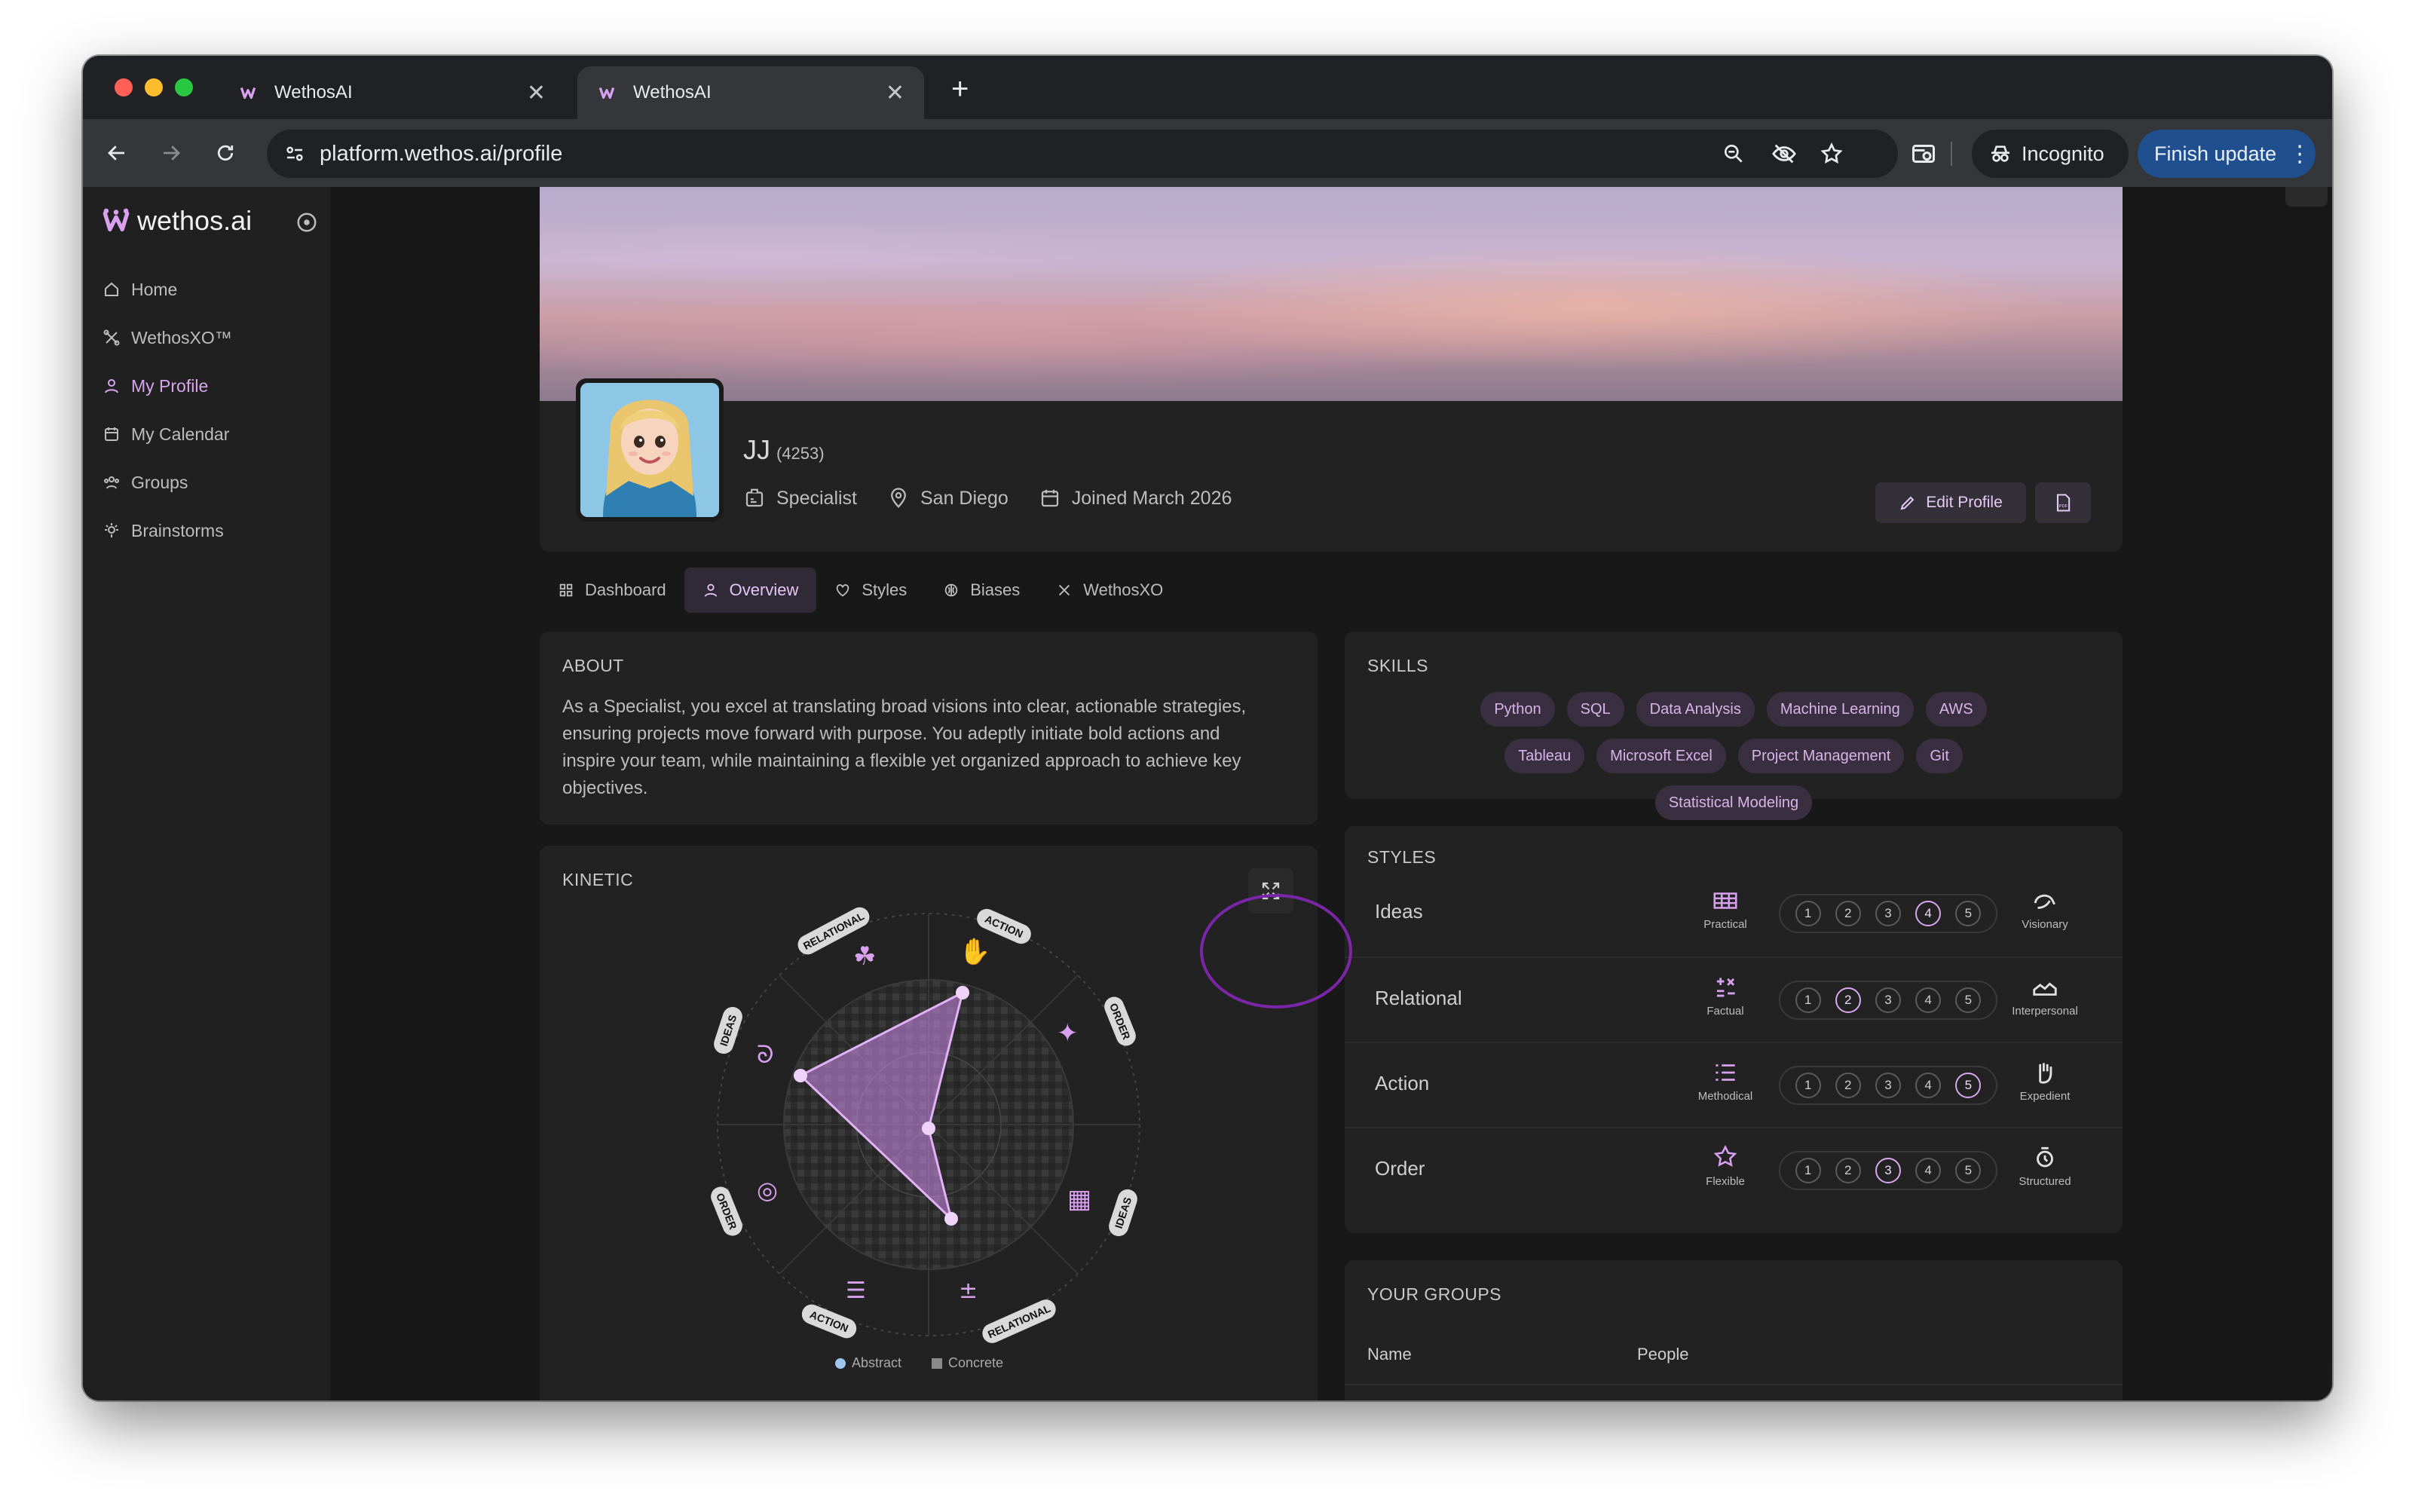 This screenshot has height=1512, width=2415. Describe the element at coordinates (2050, 154) in the screenshot. I see `incognito-indicator: Incognito` at that location.